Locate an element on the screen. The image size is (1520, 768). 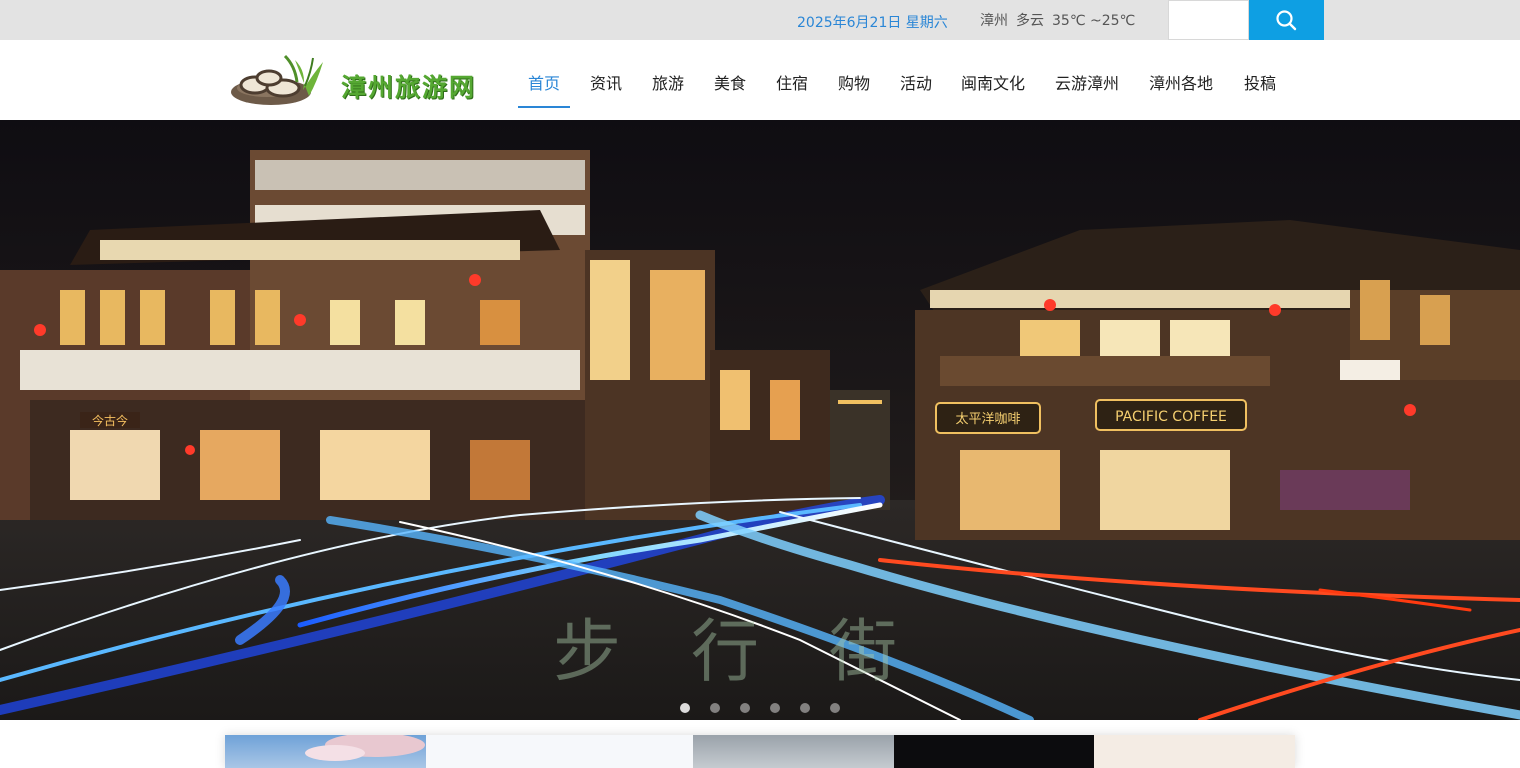
weather-city: 漳州 is located at coordinates (994, 21).